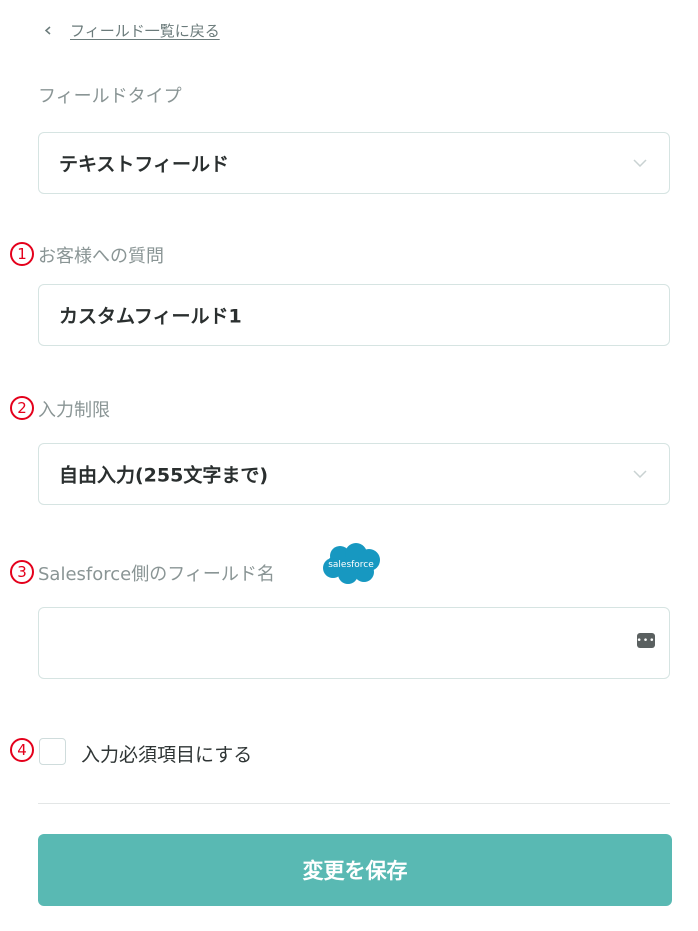  I want to click on annotation-marker-2: 2, so click(22, 408).